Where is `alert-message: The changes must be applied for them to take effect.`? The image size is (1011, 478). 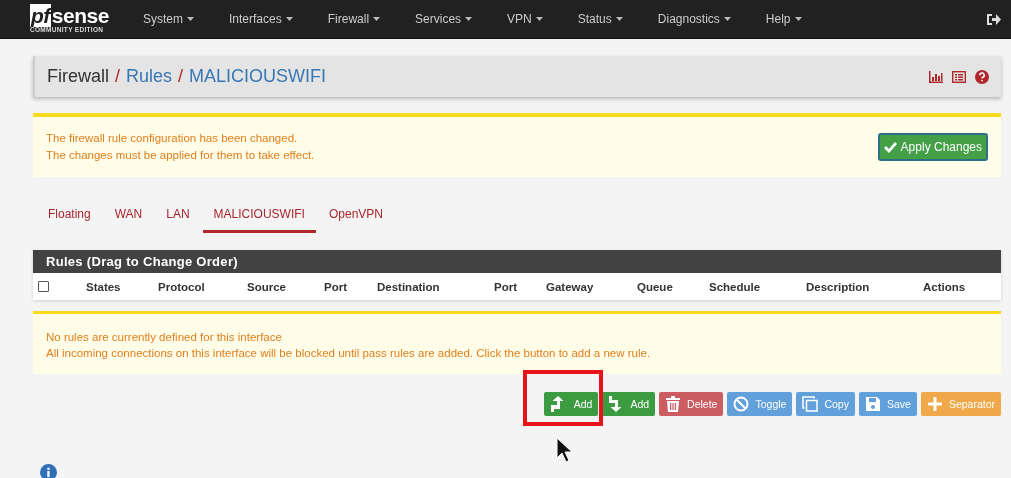 alert-message: The changes must be applied for them to take effect. is located at coordinates (180, 155).